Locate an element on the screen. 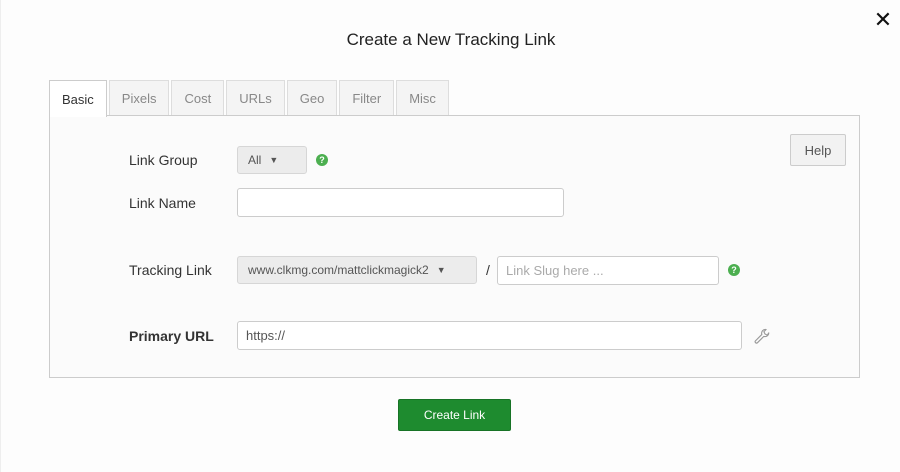  tracking-link-label: Tracking Link is located at coordinates (170, 270).